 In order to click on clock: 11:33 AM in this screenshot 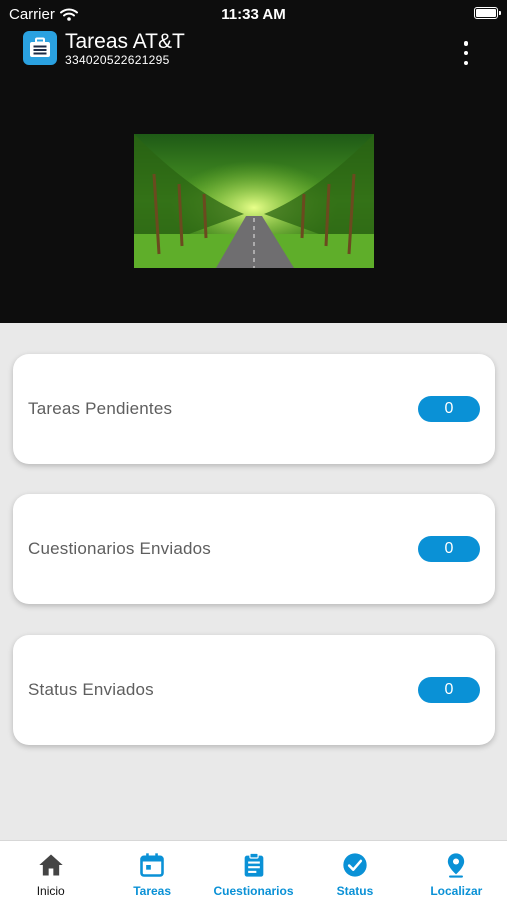, I will do `click(253, 14)`.